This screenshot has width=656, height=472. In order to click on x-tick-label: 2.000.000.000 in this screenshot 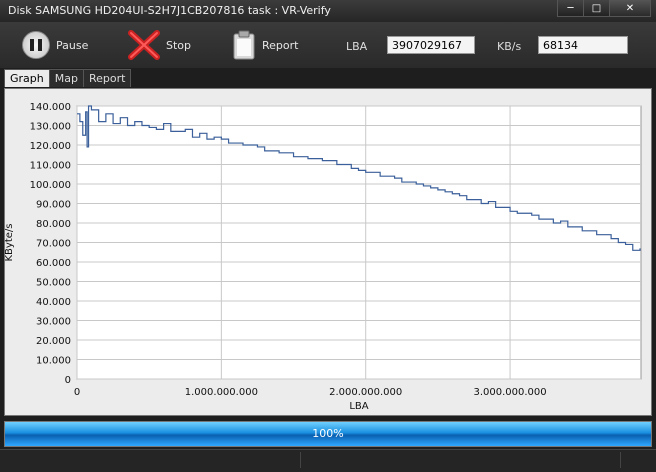, I will do `click(365, 392)`.